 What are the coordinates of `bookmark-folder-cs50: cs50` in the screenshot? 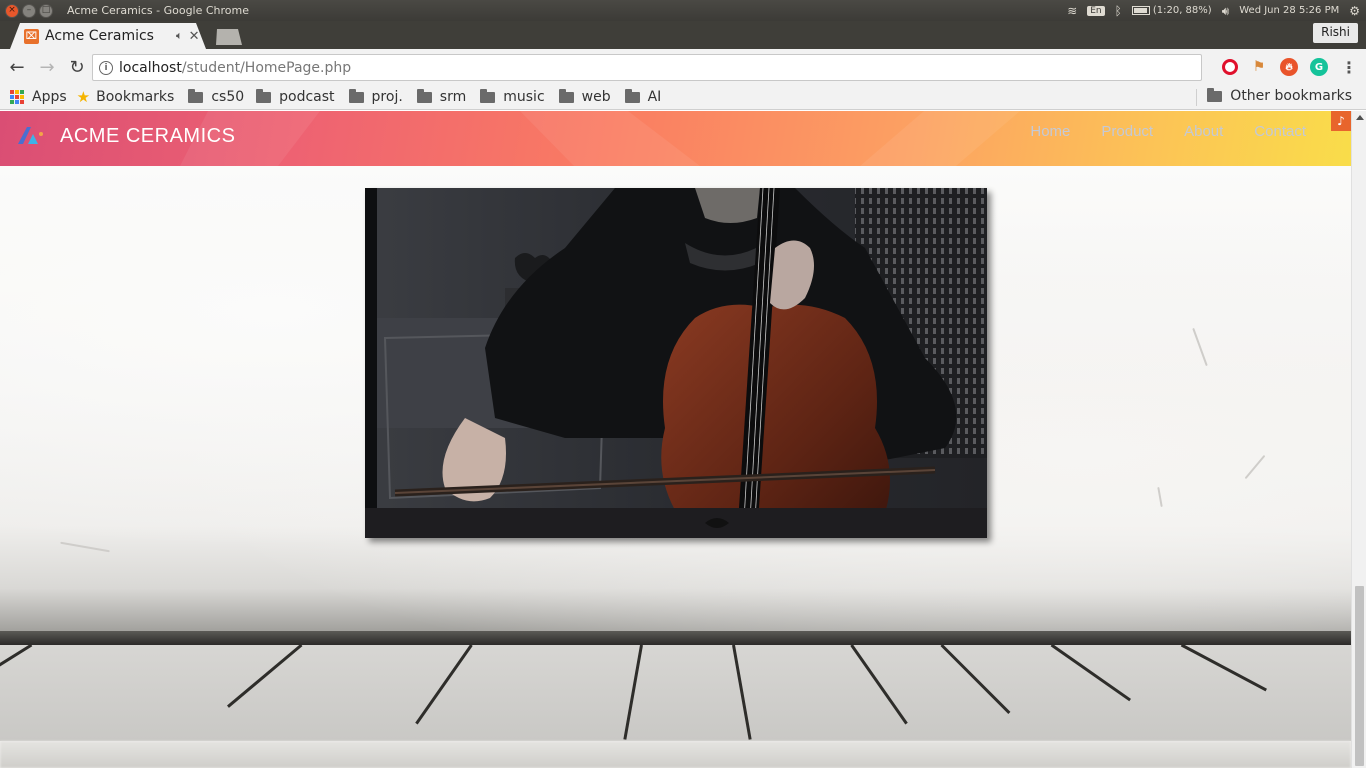 It's located at (216, 96).